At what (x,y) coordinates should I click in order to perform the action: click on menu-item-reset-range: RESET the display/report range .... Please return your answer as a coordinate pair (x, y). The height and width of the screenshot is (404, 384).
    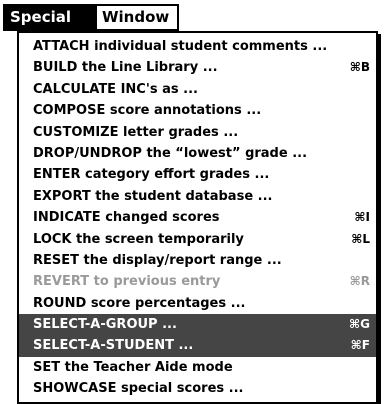
    Looking at the image, I should click on (197, 260).